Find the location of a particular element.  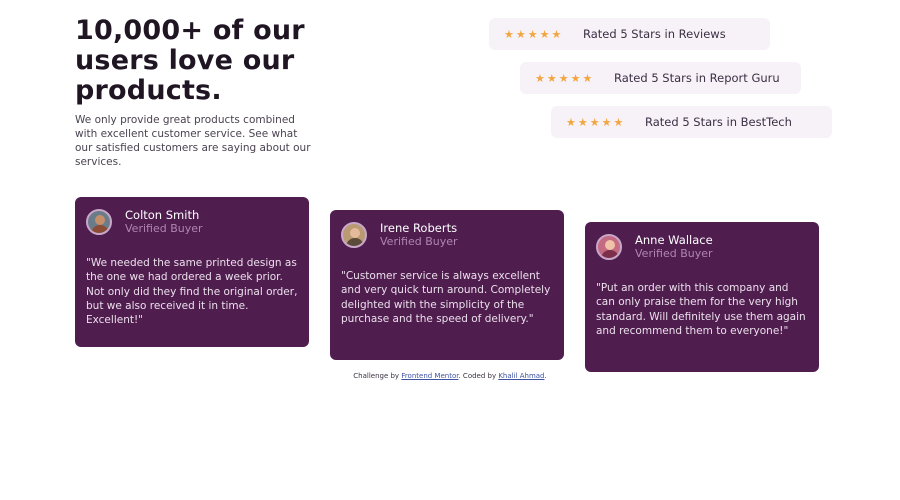

rating-besttech: ★ ★ ★ ★ ★ Rated 5 Stars in BestTech is located at coordinates (691, 122).